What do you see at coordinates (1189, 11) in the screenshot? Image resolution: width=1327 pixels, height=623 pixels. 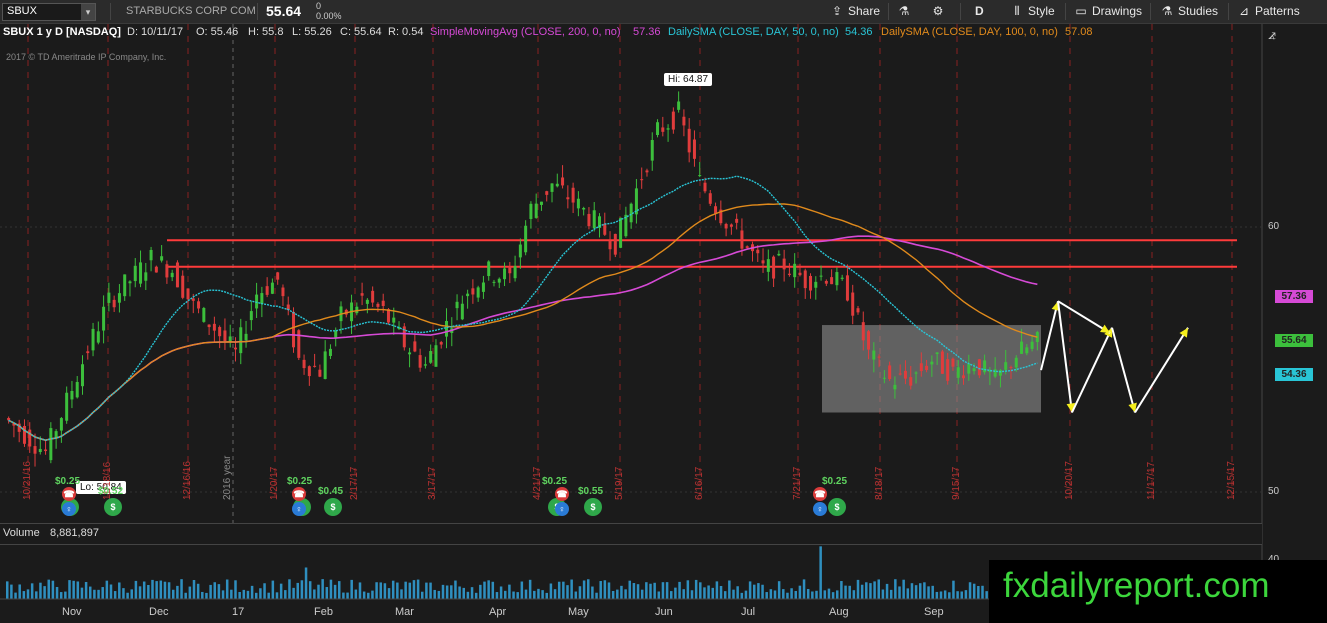 I see `studies-button: ⚗ Studies` at bounding box center [1189, 11].